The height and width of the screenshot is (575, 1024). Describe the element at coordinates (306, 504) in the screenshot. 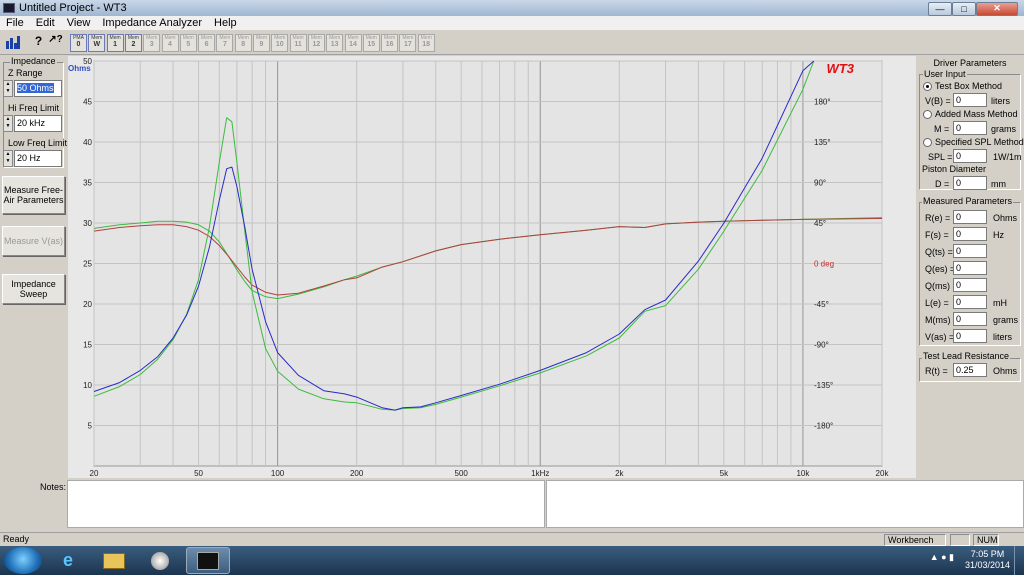

I see `notes-input` at that location.